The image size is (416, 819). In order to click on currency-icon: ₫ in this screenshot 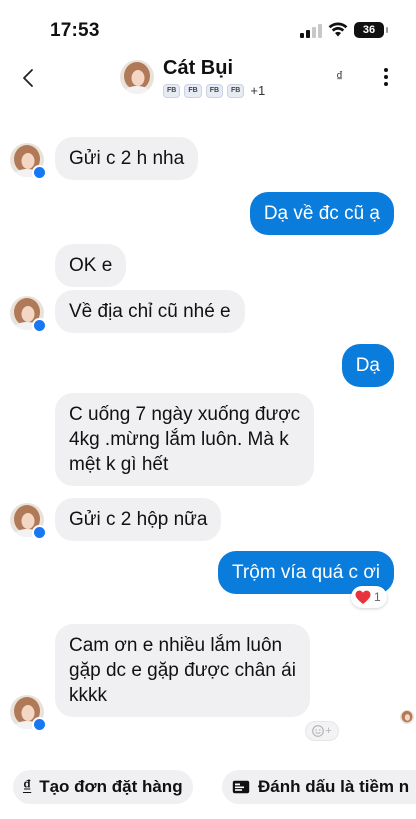, I will do `click(339, 76)`.